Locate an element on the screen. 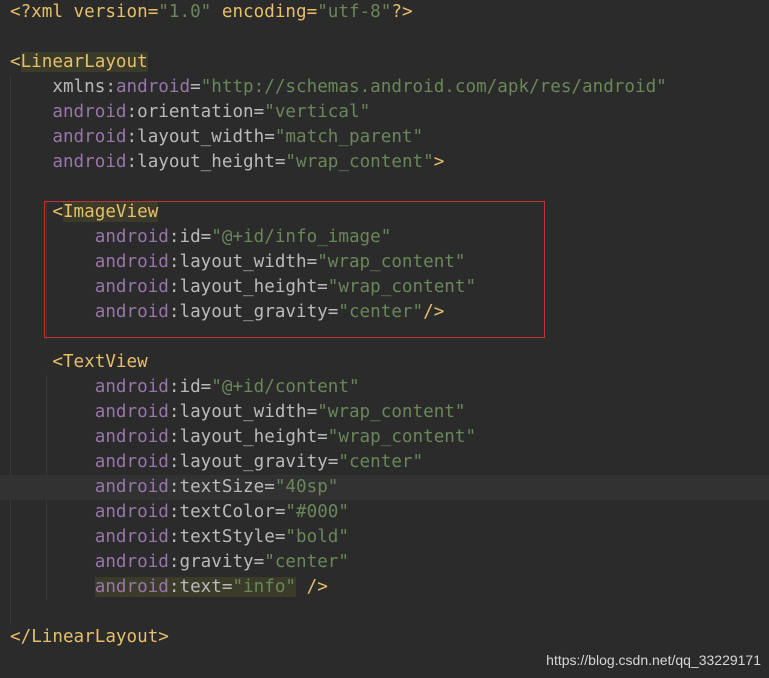 This screenshot has width=769, height=678. code-token: :orientation= is located at coordinates (195, 112).